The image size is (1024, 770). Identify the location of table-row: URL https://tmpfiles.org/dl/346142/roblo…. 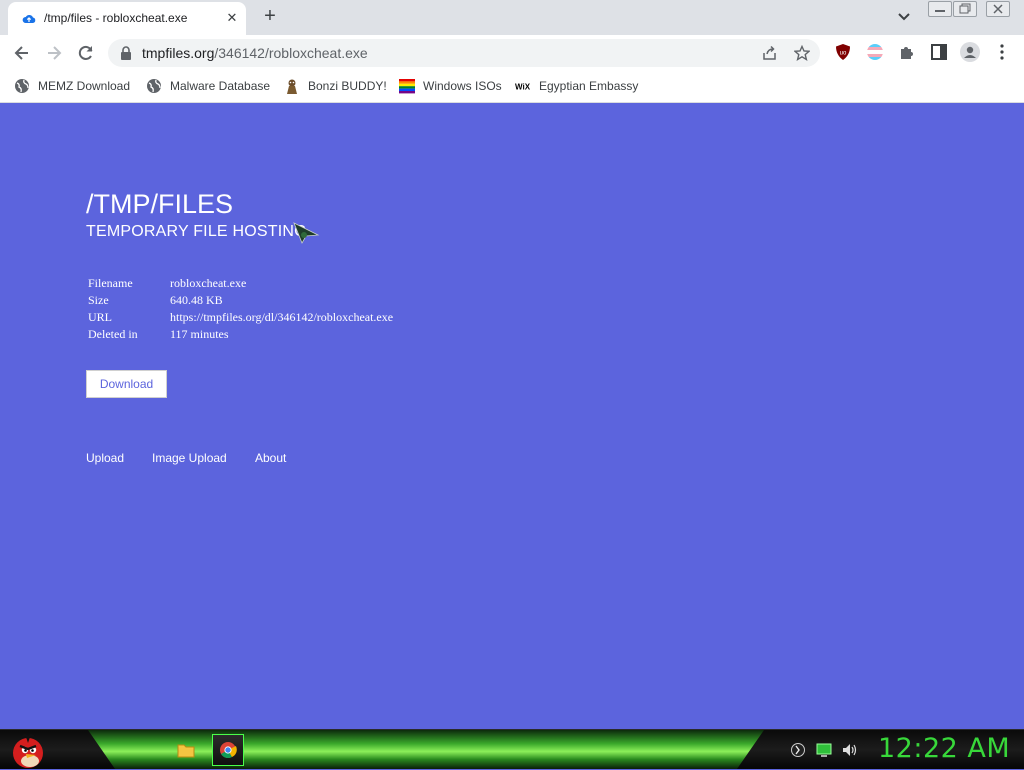
(240, 318).